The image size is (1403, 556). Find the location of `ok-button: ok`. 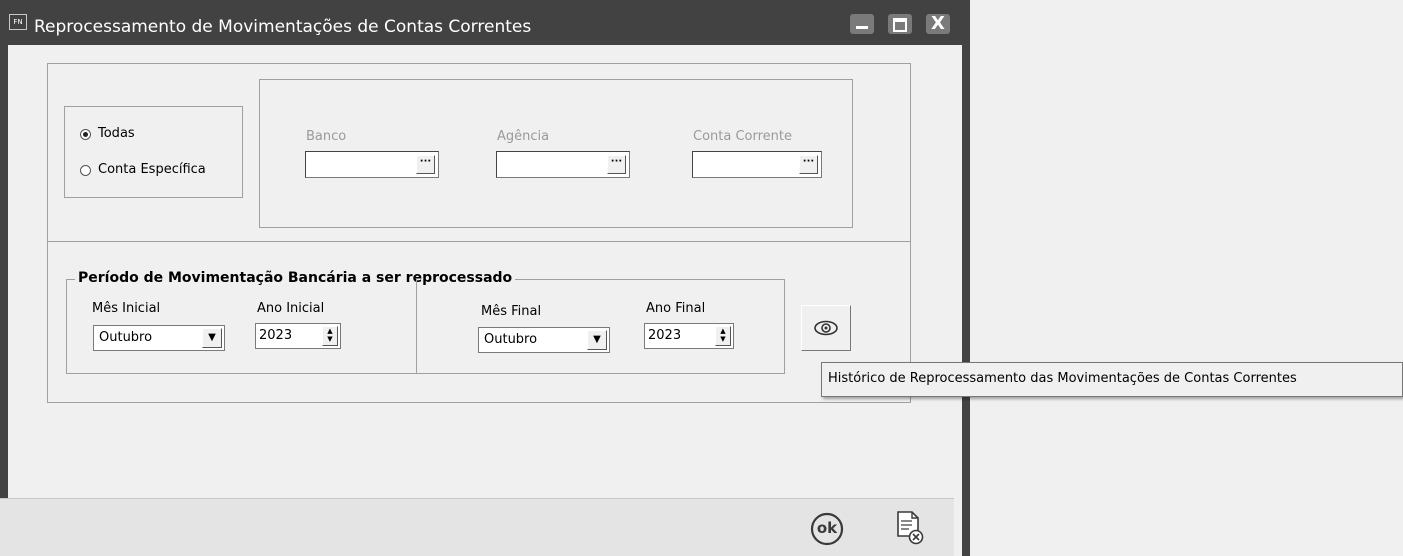

ok-button: ok is located at coordinates (827, 529).